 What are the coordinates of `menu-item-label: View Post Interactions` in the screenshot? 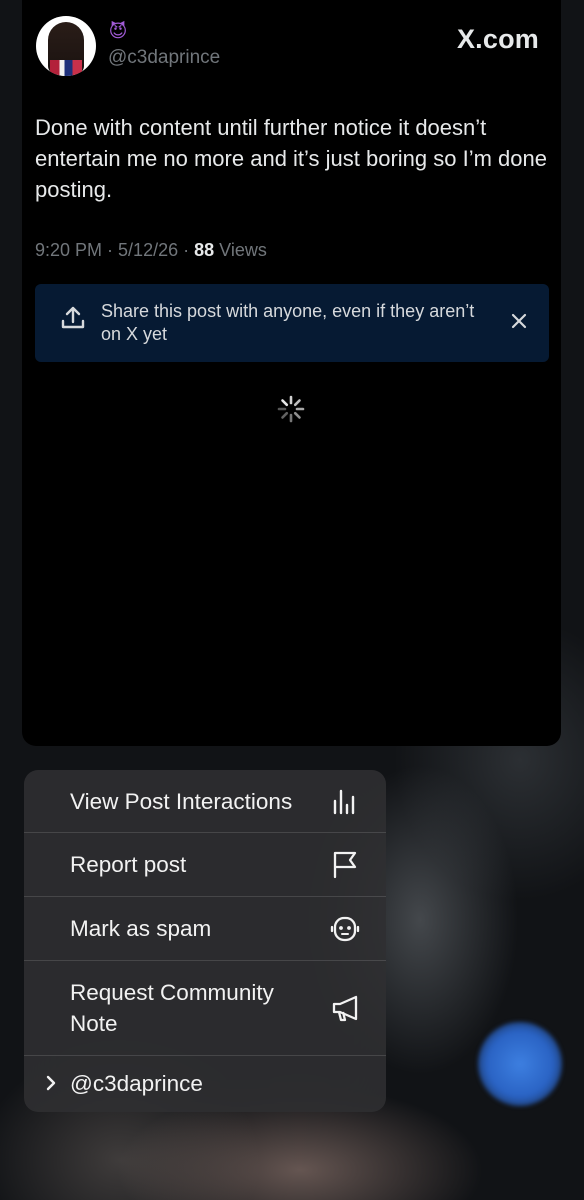 It's located at (181, 801).